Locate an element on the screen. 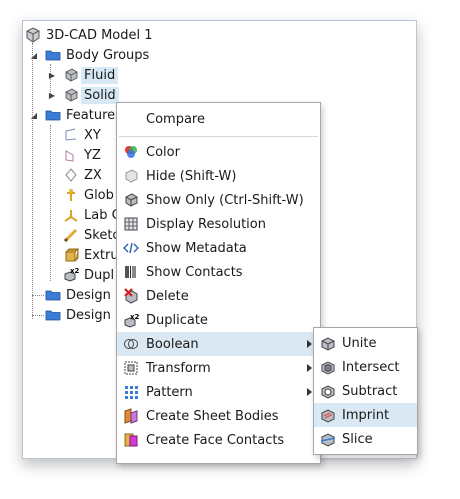 This screenshot has height=499, width=460. tree-node-zx: ZX is located at coordinates (82, 175).